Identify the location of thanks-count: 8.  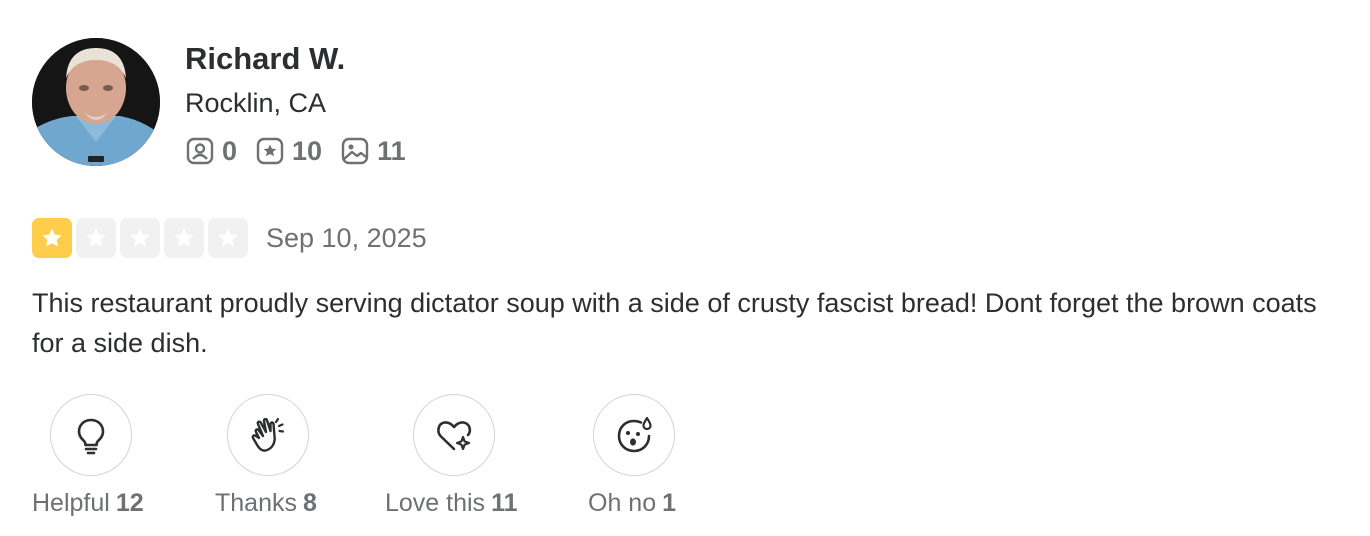
(309, 503).